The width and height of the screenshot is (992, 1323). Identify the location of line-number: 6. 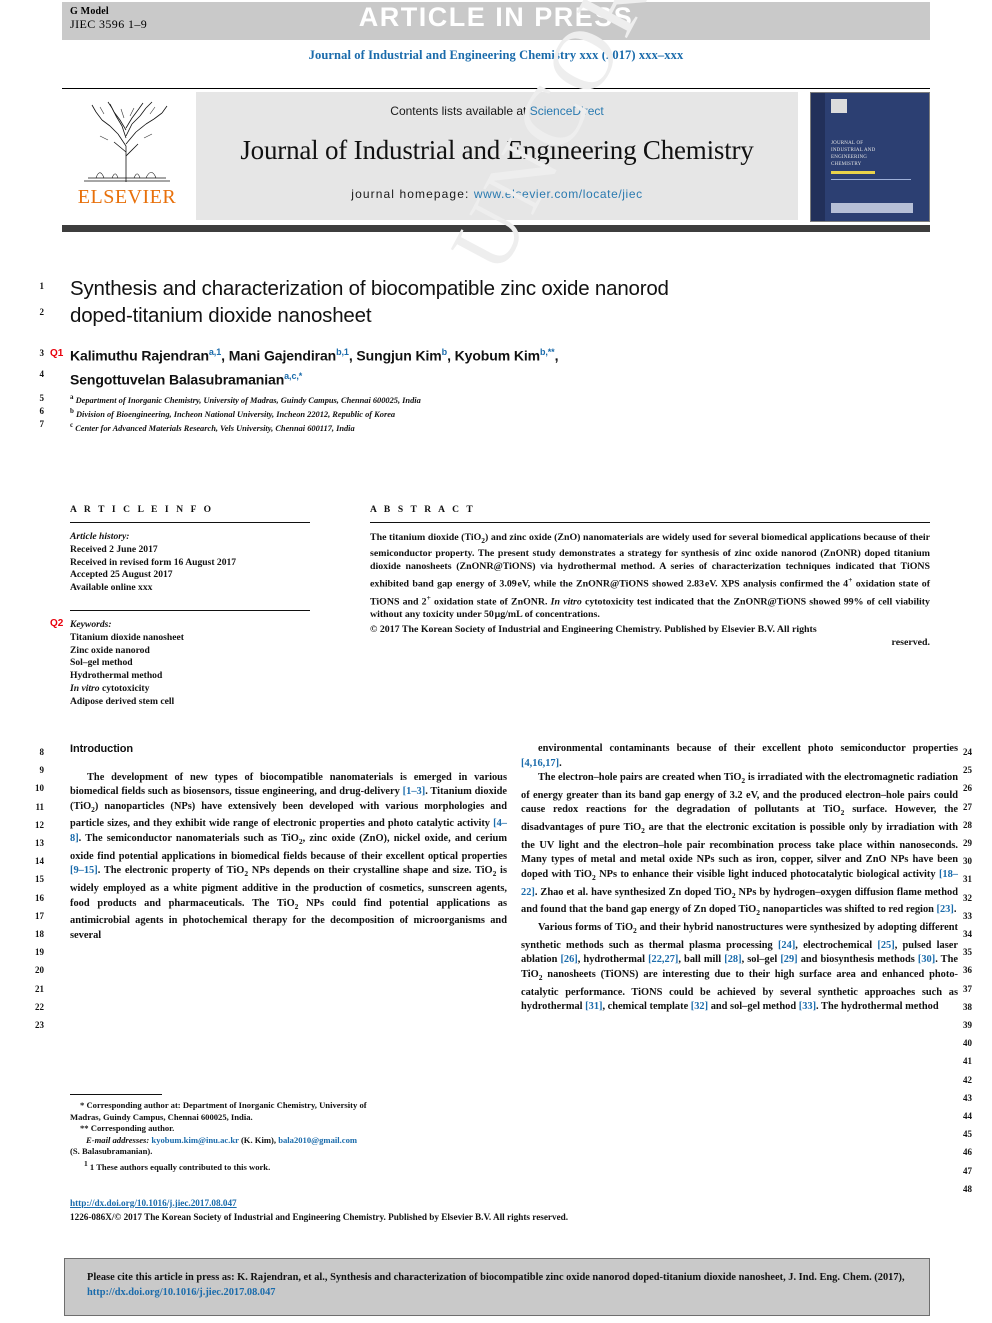
(42, 411).